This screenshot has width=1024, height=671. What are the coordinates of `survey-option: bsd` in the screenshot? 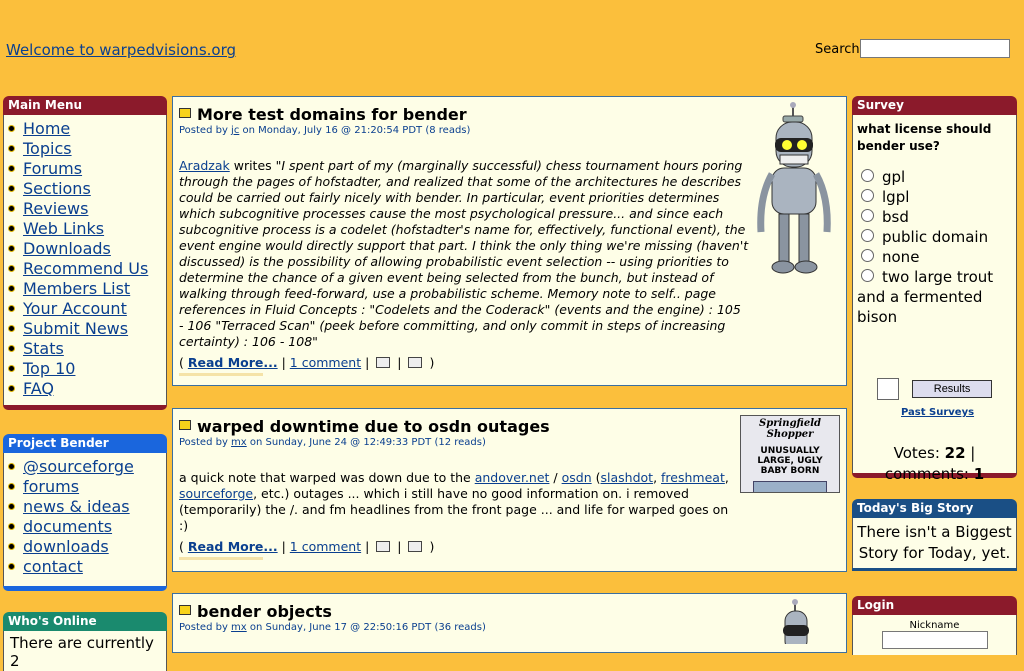 It's located at (934, 217).